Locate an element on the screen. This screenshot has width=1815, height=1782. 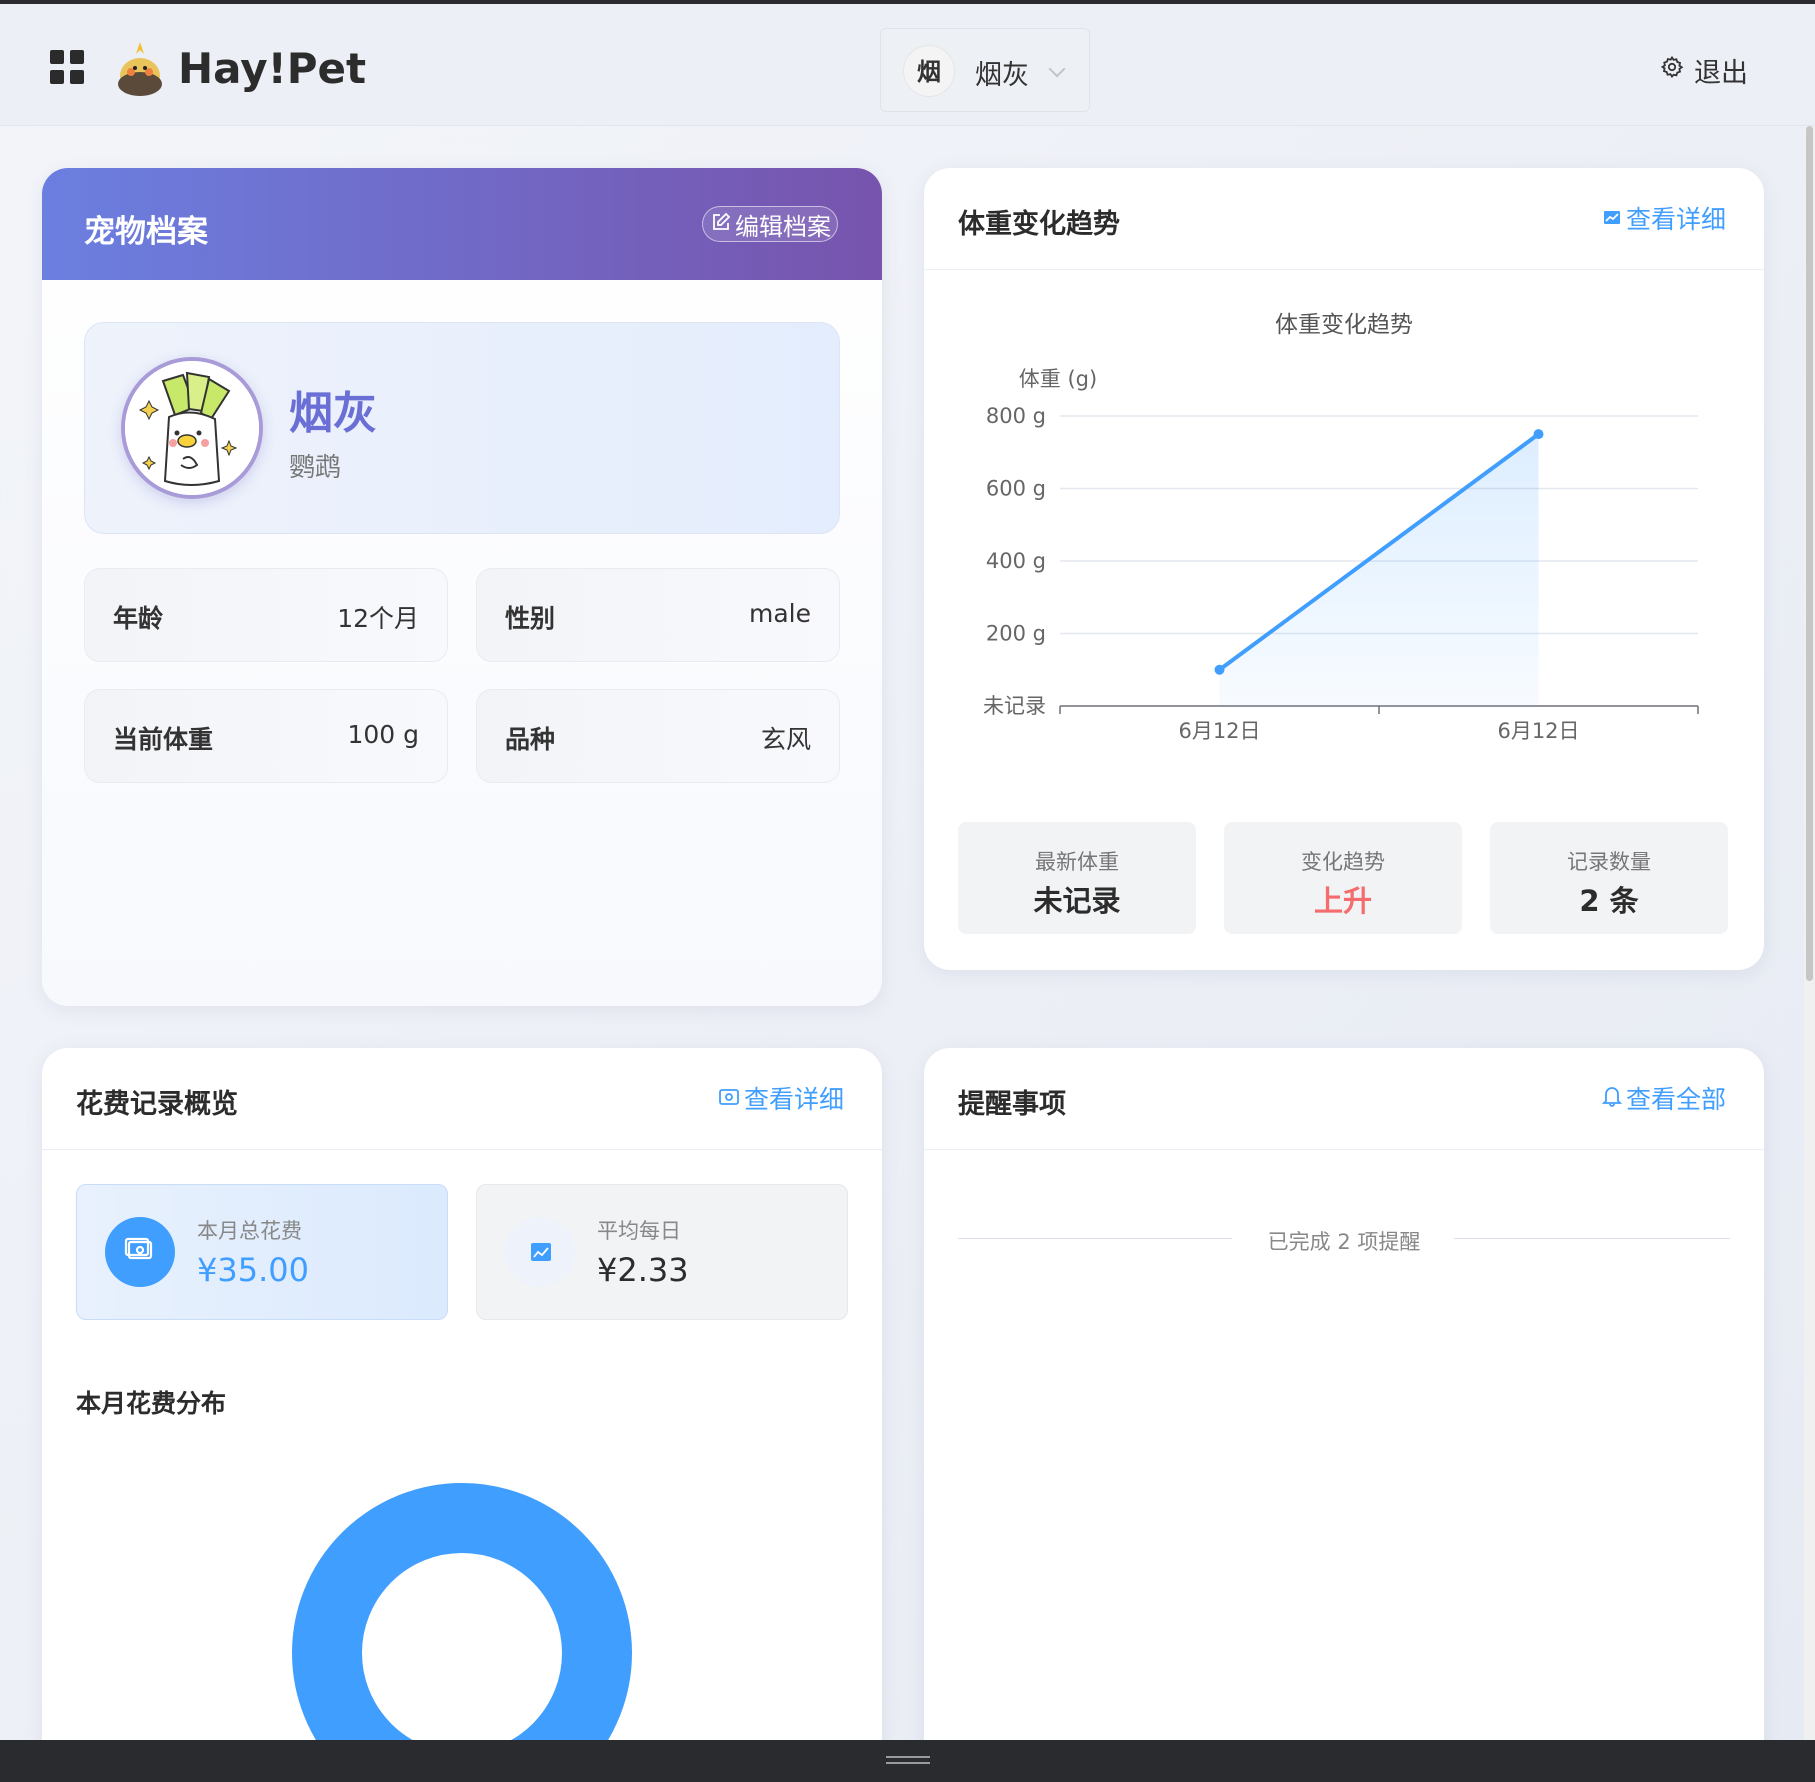
daily-average-box: 平均每日 ¥2.33 is located at coordinates (662, 1252).